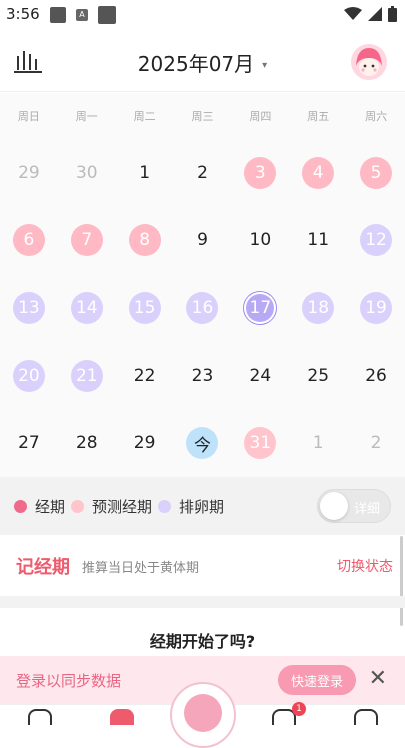 The image size is (405, 748). What do you see at coordinates (29, 241) in the screenshot?
I see `calendar-day-cell: 6` at bounding box center [29, 241].